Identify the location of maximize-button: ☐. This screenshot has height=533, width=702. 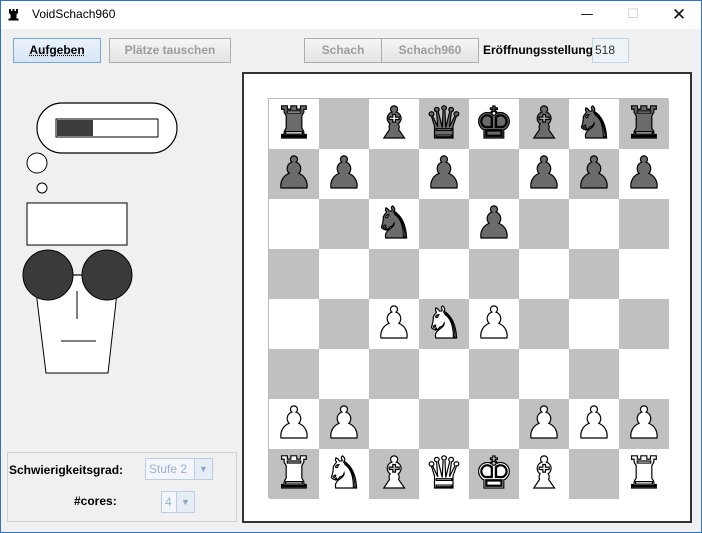
(633, 15).